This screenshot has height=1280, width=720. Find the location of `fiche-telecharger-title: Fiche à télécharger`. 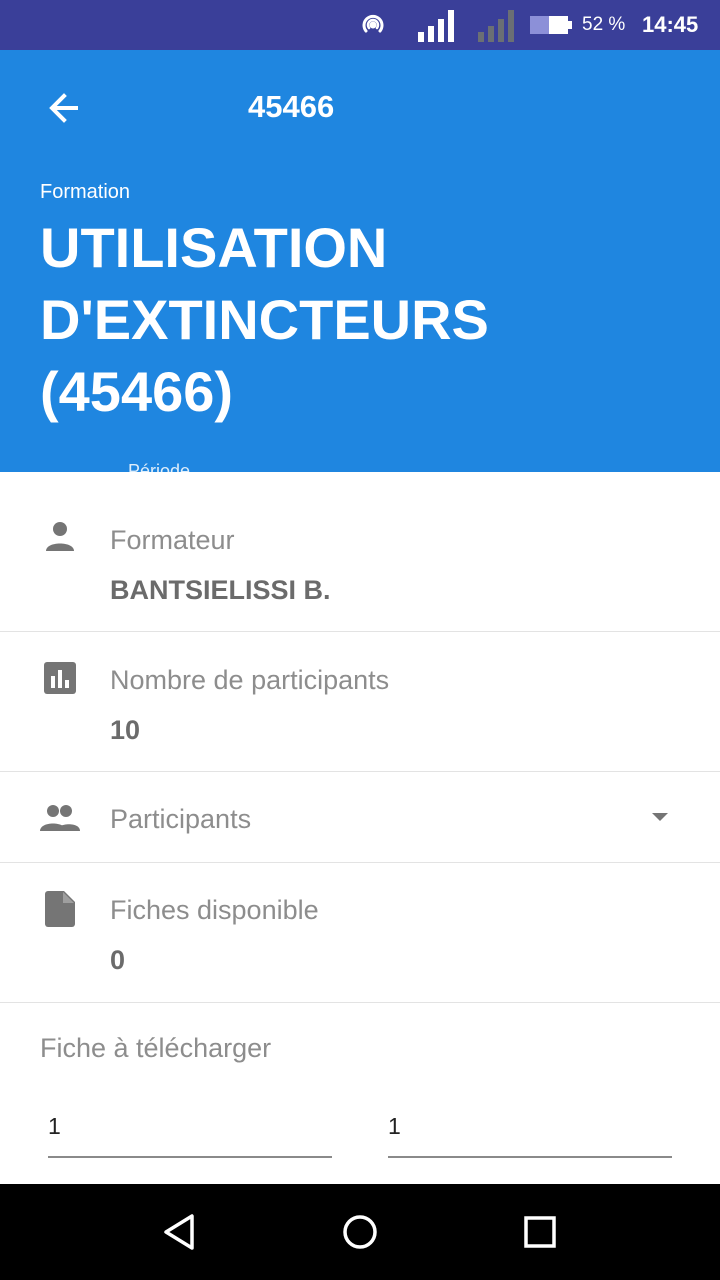

fiche-telecharger-title: Fiche à télécharger is located at coordinates (156, 1048).